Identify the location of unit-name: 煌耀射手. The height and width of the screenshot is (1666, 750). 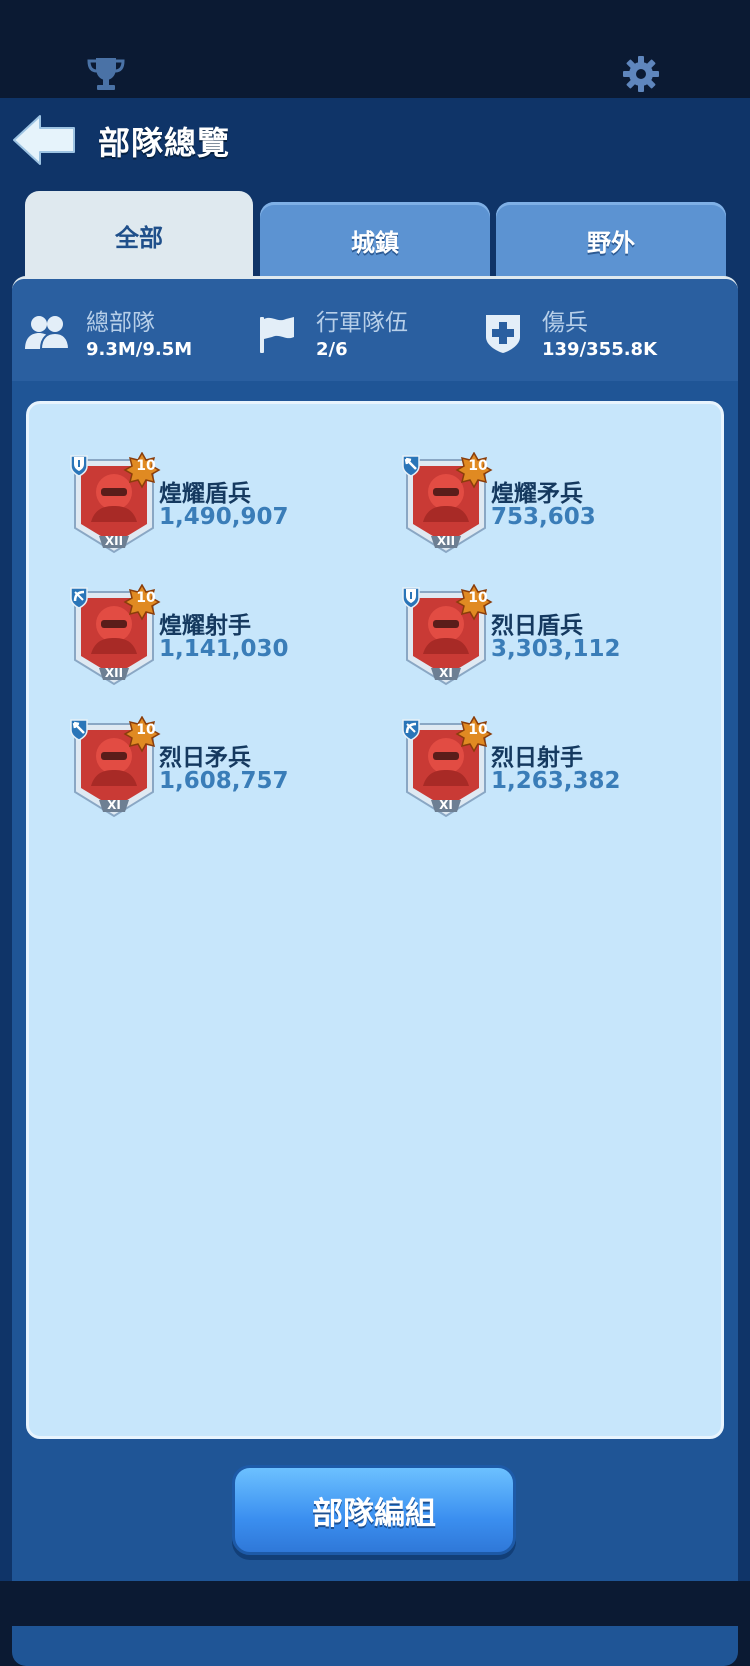
(205, 626).